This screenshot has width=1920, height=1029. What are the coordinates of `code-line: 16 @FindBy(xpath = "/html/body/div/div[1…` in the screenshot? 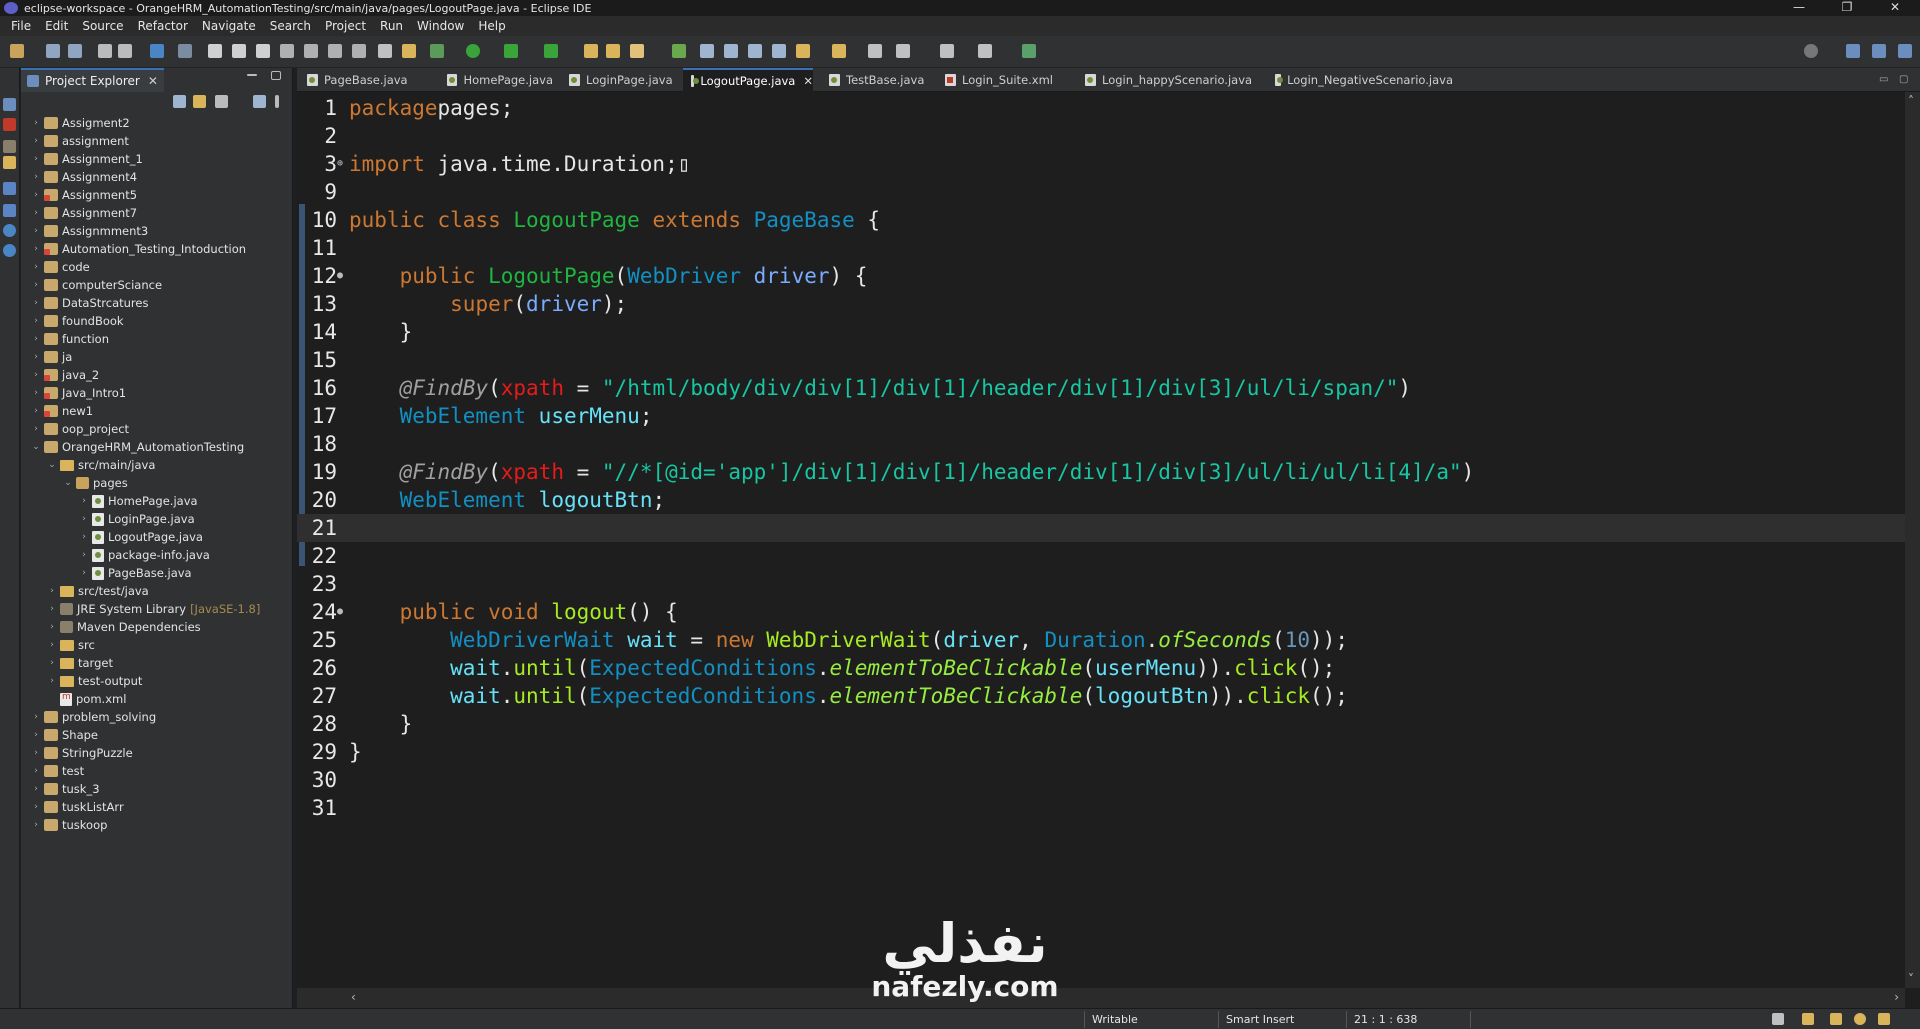 It's located at (1101, 388).